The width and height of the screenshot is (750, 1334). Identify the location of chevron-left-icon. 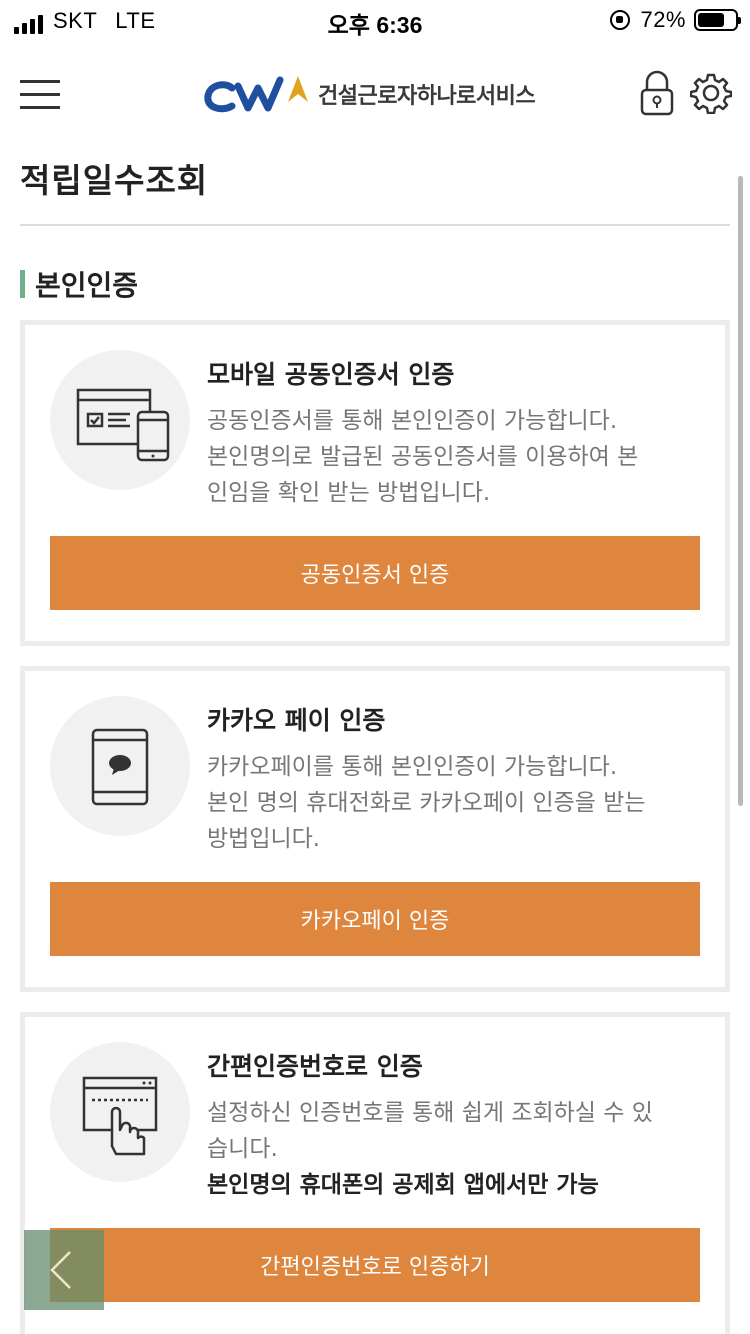
(60, 1270).